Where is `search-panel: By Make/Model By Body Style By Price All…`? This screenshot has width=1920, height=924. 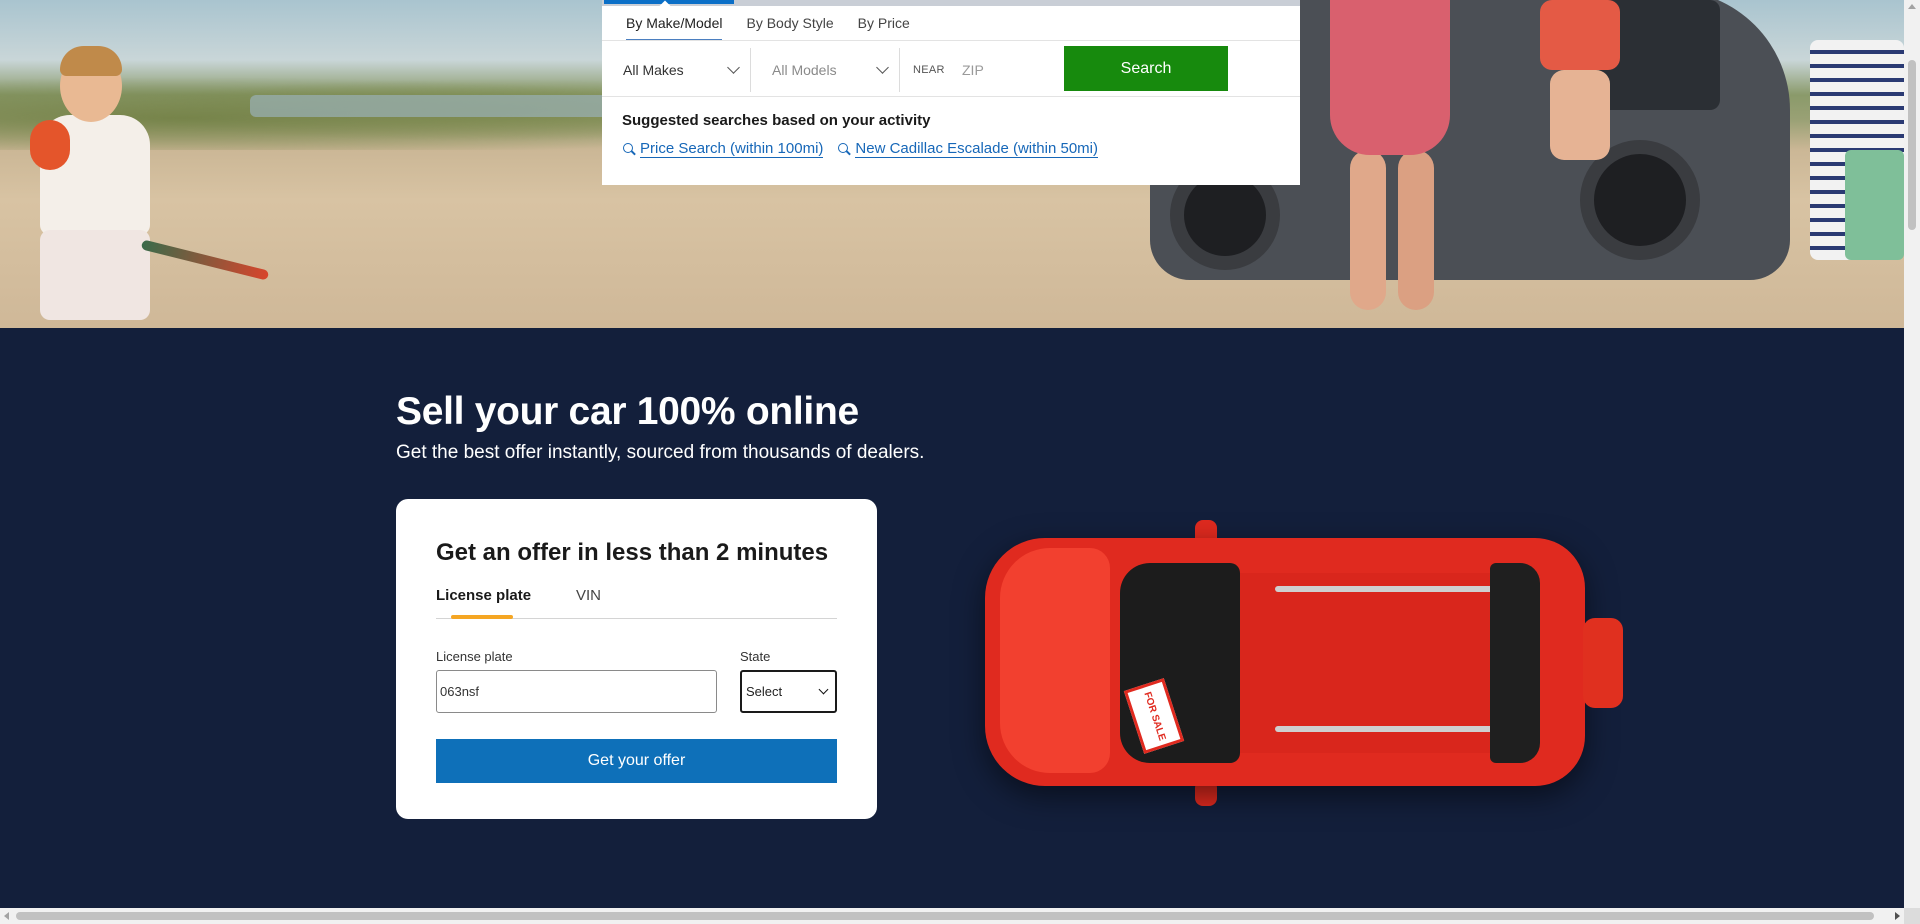 search-panel: By Make/Model By Body Style By Price All… is located at coordinates (951, 92).